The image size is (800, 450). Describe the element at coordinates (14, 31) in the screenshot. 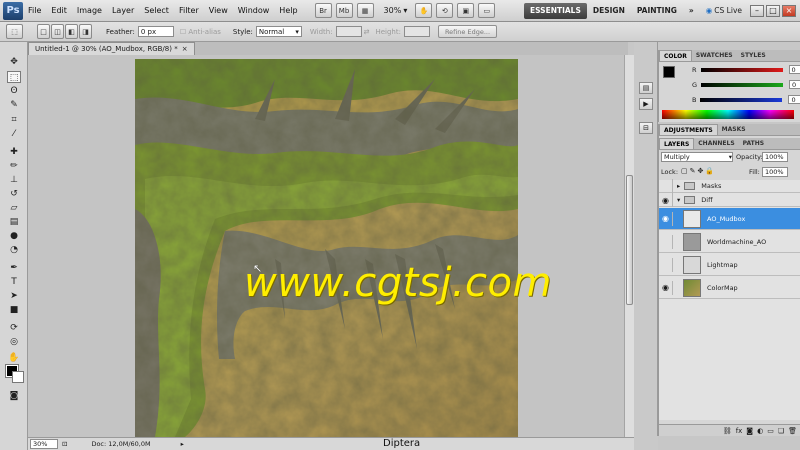

I see `tool-preset-picker: ⬚` at that location.